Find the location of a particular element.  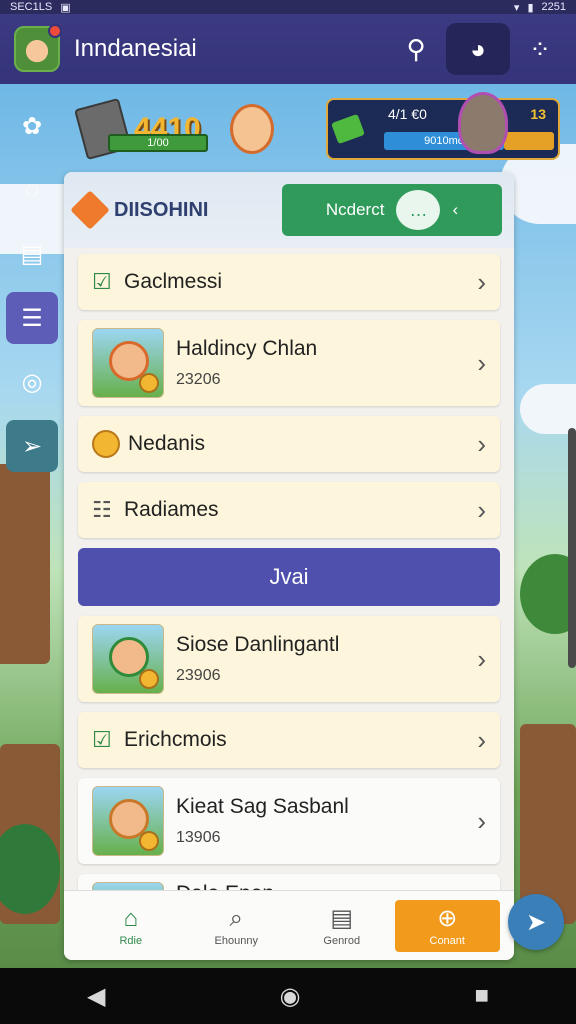

game-score: 23206 is located at coordinates (198, 379).